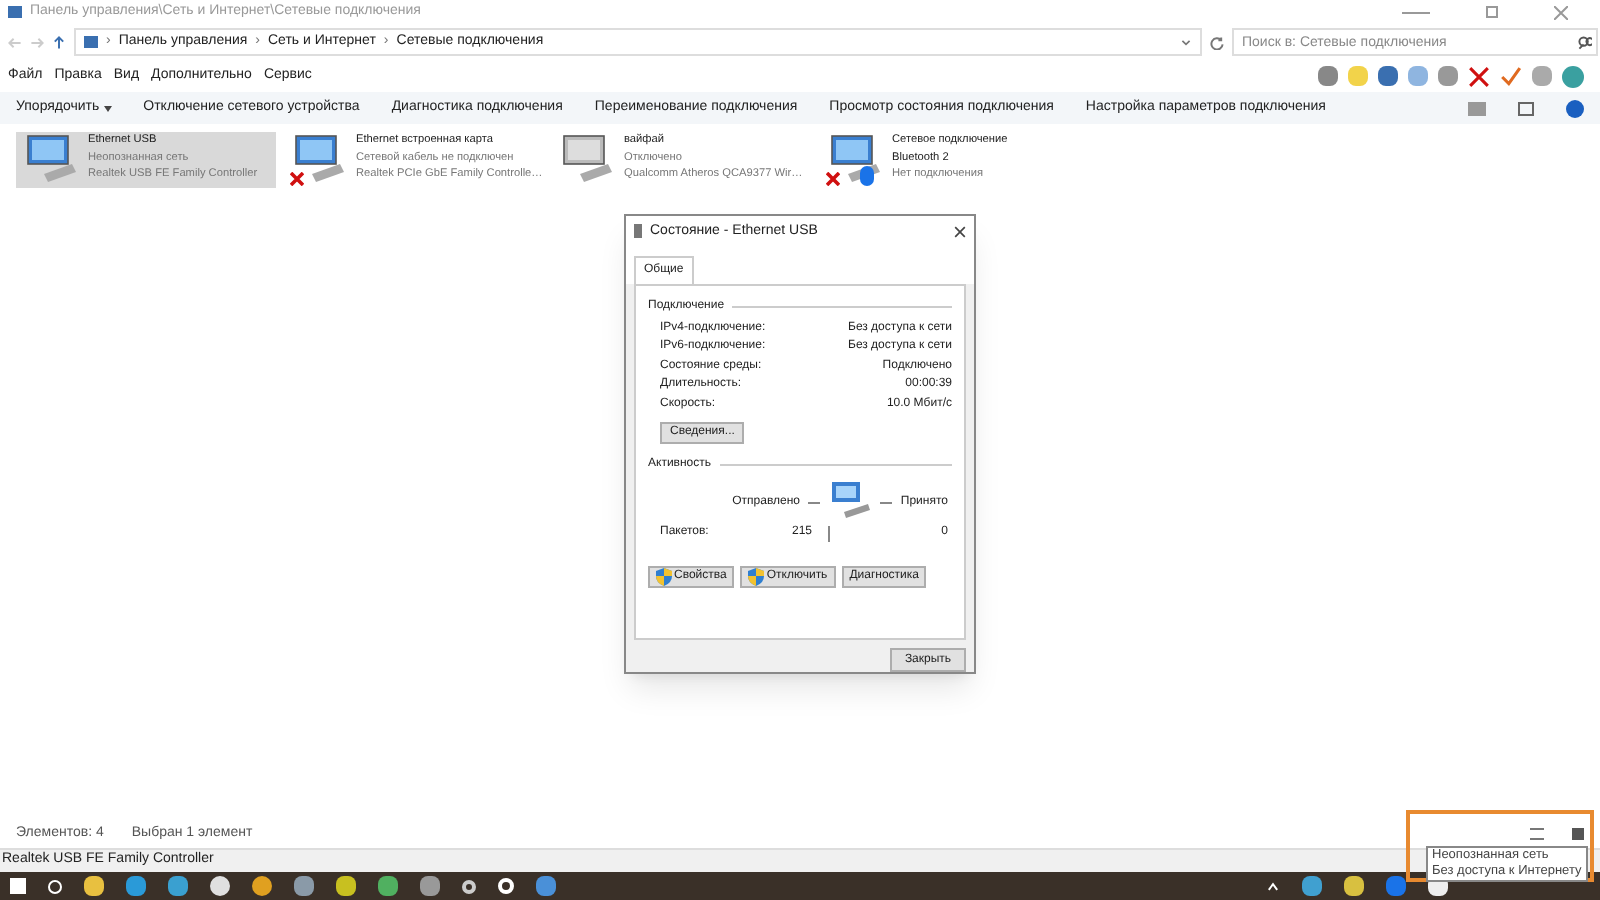 Image resolution: width=1600 pixels, height=900 pixels. Describe the element at coordinates (960, 231) in the screenshot. I see `close-icon` at that location.